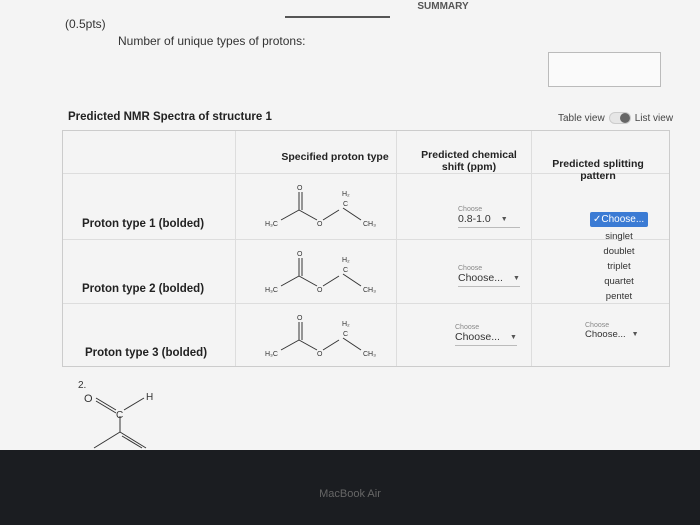 The image size is (700, 525). I want to click on question-text: Number of unique types of protons:, so click(212, 41).